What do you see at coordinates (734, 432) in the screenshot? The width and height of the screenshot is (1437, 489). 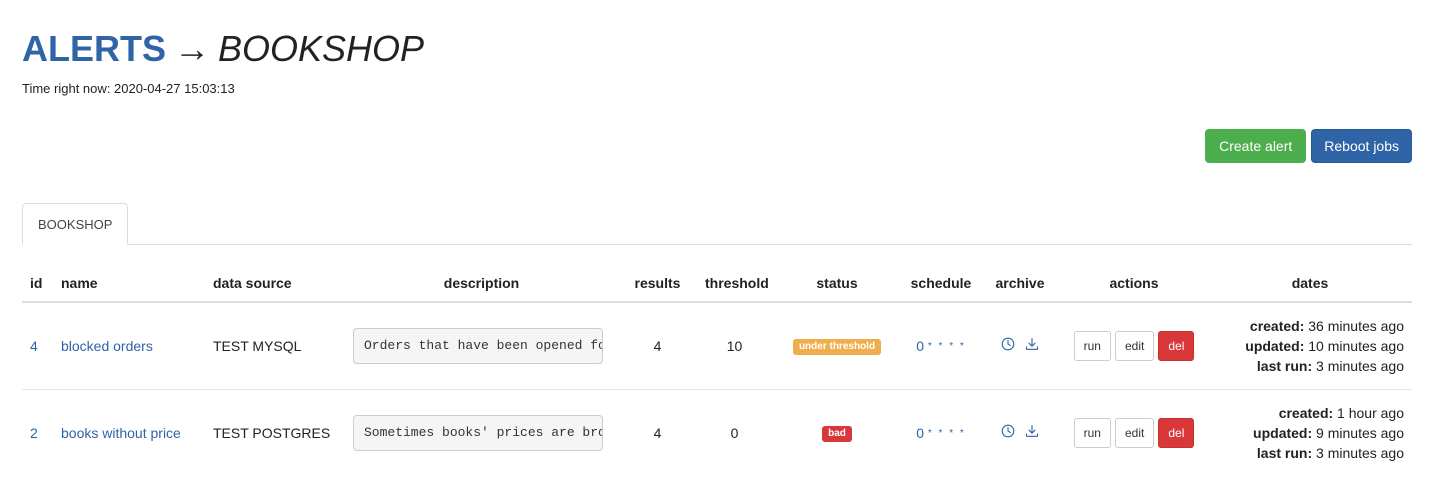 I see `threshold-cell: 0` at bounding box center [734, 432].